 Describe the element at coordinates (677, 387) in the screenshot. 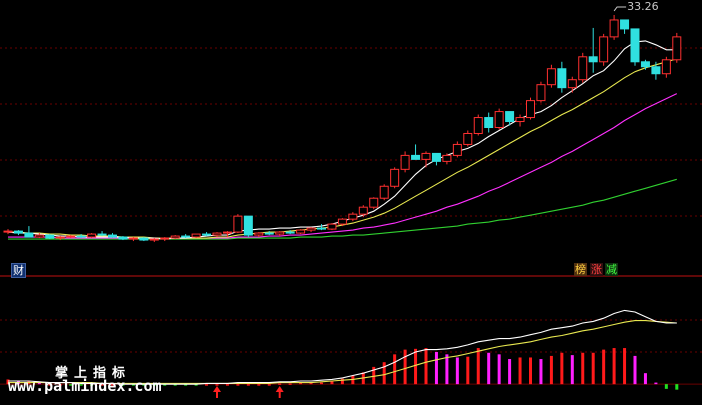

I see `macd-bar-negative` at that location.